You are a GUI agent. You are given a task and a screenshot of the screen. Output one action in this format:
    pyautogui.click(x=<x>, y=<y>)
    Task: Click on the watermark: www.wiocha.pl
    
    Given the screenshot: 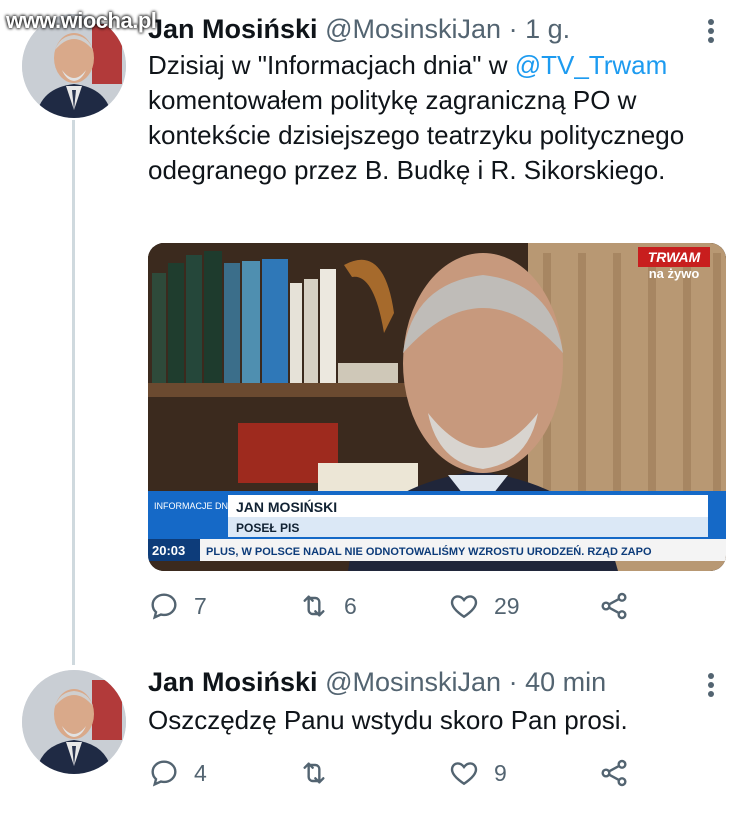 What is the action you would take?
    pyautogui.click(x=81, y=20)
    